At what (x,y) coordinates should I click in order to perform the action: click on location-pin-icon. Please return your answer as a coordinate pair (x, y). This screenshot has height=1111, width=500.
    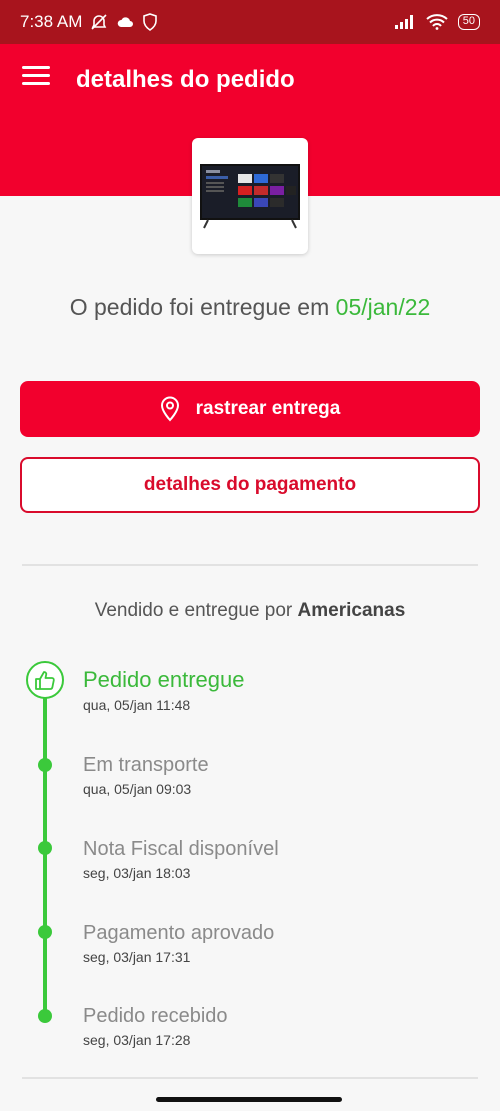
    Looking at the image, I should click on (169, 409).